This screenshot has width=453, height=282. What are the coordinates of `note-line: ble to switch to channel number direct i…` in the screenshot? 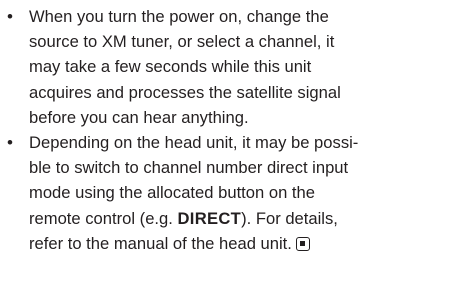 It's located at (189, 168).